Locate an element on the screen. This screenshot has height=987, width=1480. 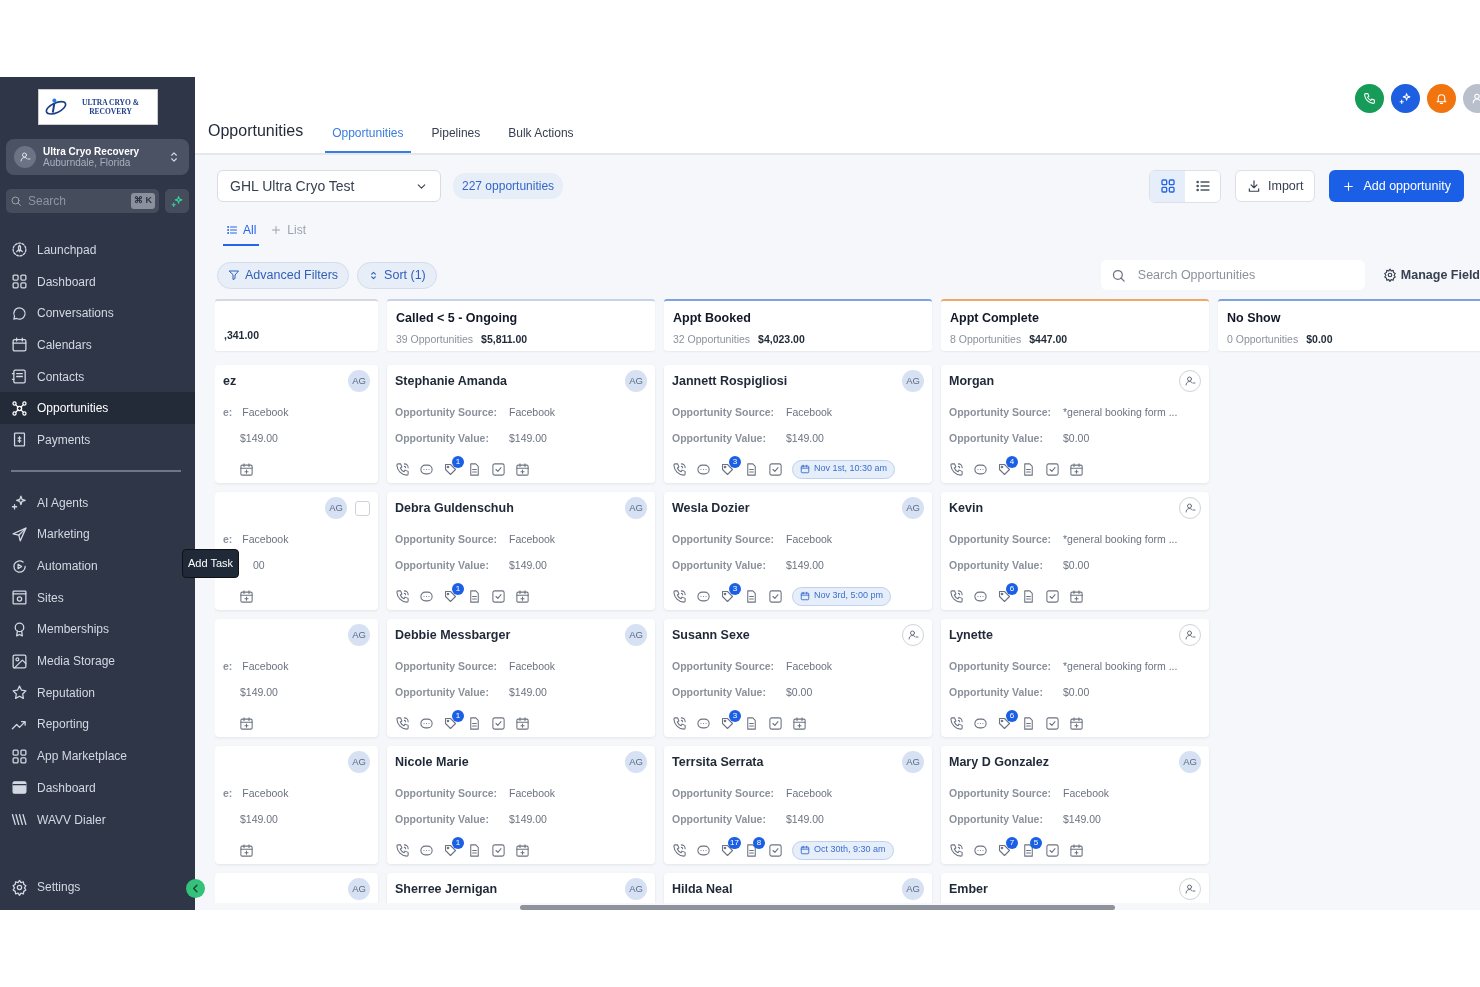
filter-button: Advanced Filters is located at coordinates (283, 275).